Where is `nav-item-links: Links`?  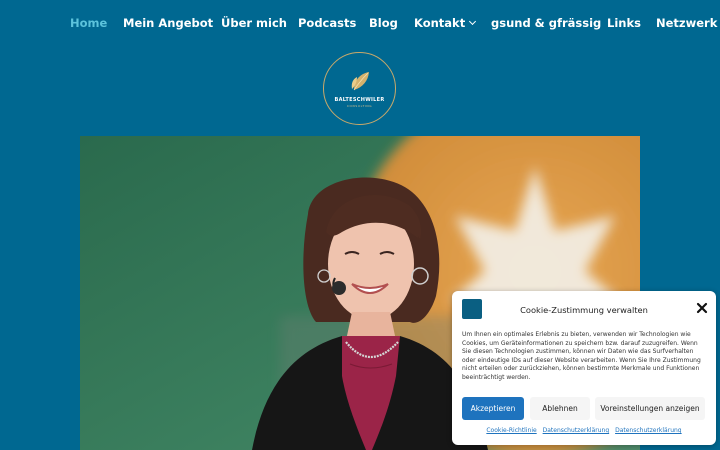
nav-item-links: Links is located at coordinates (624, 23).